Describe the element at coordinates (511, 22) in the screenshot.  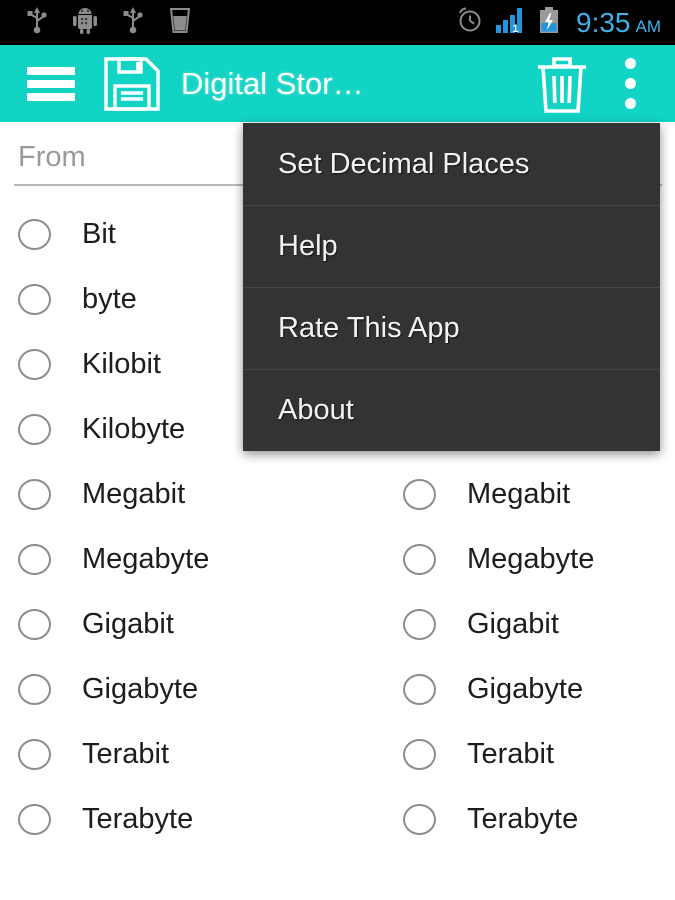
I see `signal-bars-icon: 1` at that location.